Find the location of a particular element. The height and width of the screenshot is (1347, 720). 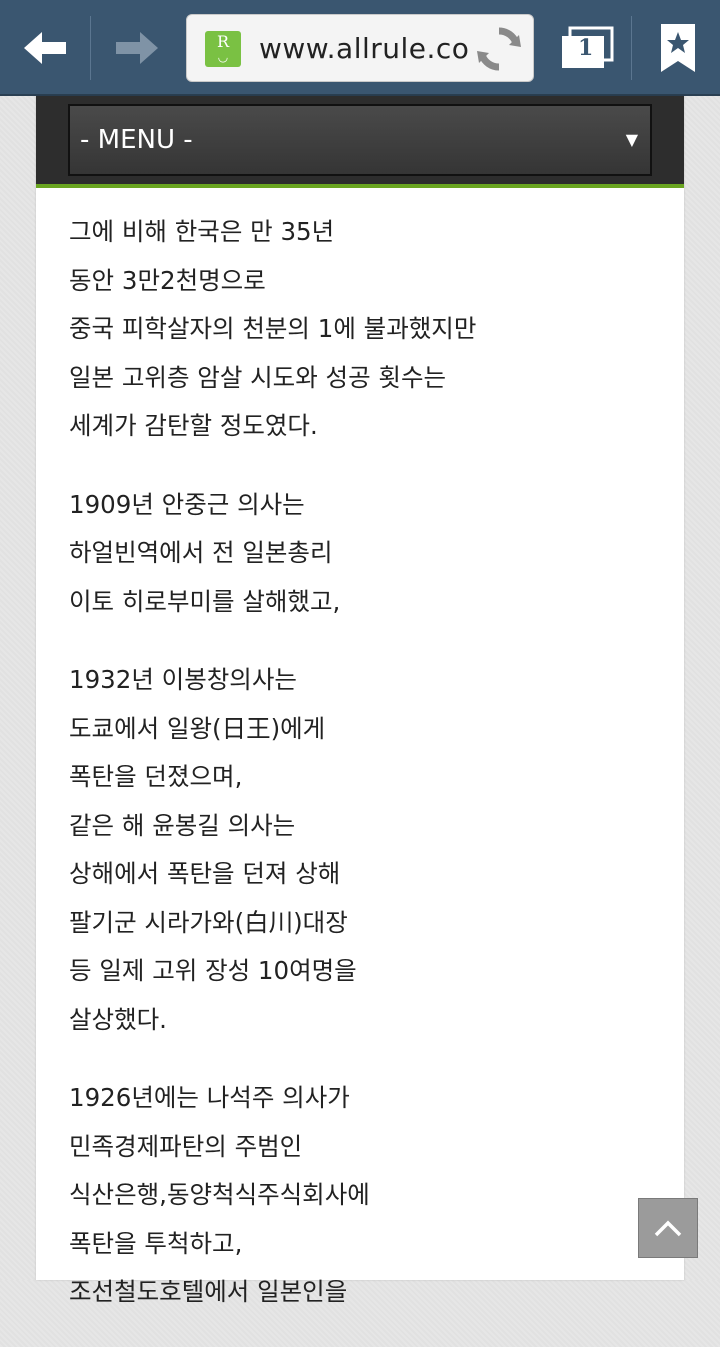

reload-icon is located at coordinates (499, 49).